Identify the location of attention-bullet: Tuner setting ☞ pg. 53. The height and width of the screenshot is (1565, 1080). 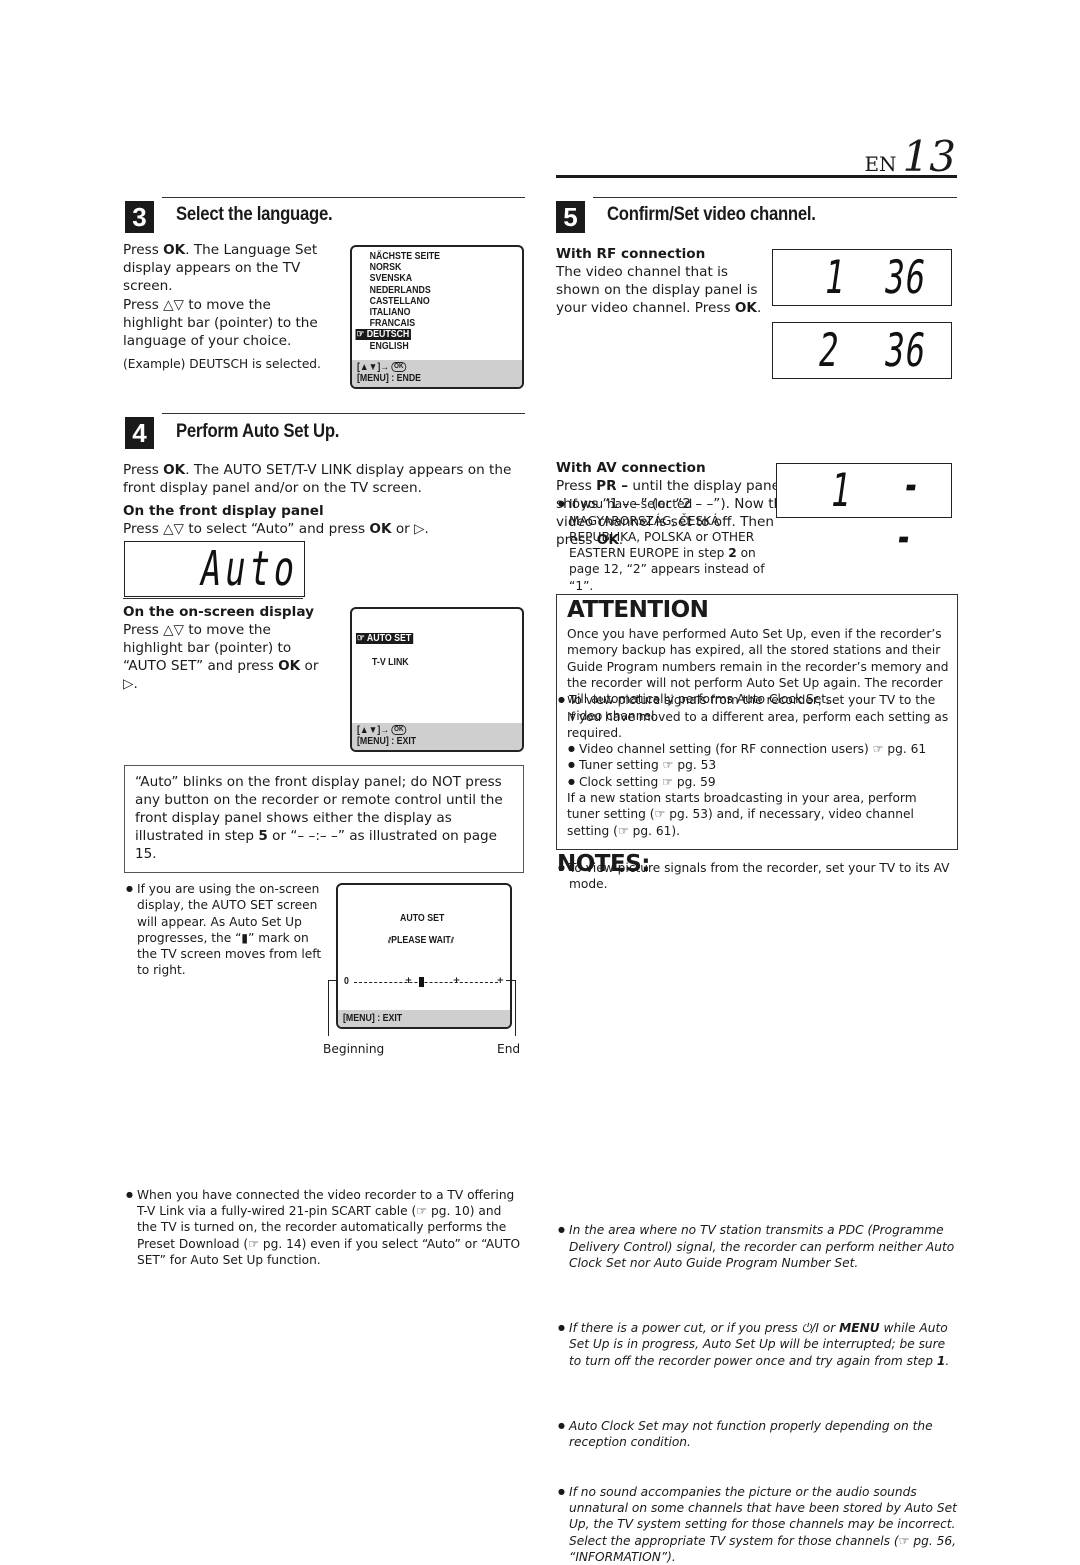
(758, 765).